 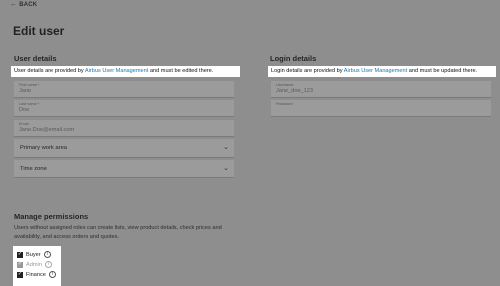 I want to click on username-field: Username Jane_doe_123, so click(x=381, y=89).